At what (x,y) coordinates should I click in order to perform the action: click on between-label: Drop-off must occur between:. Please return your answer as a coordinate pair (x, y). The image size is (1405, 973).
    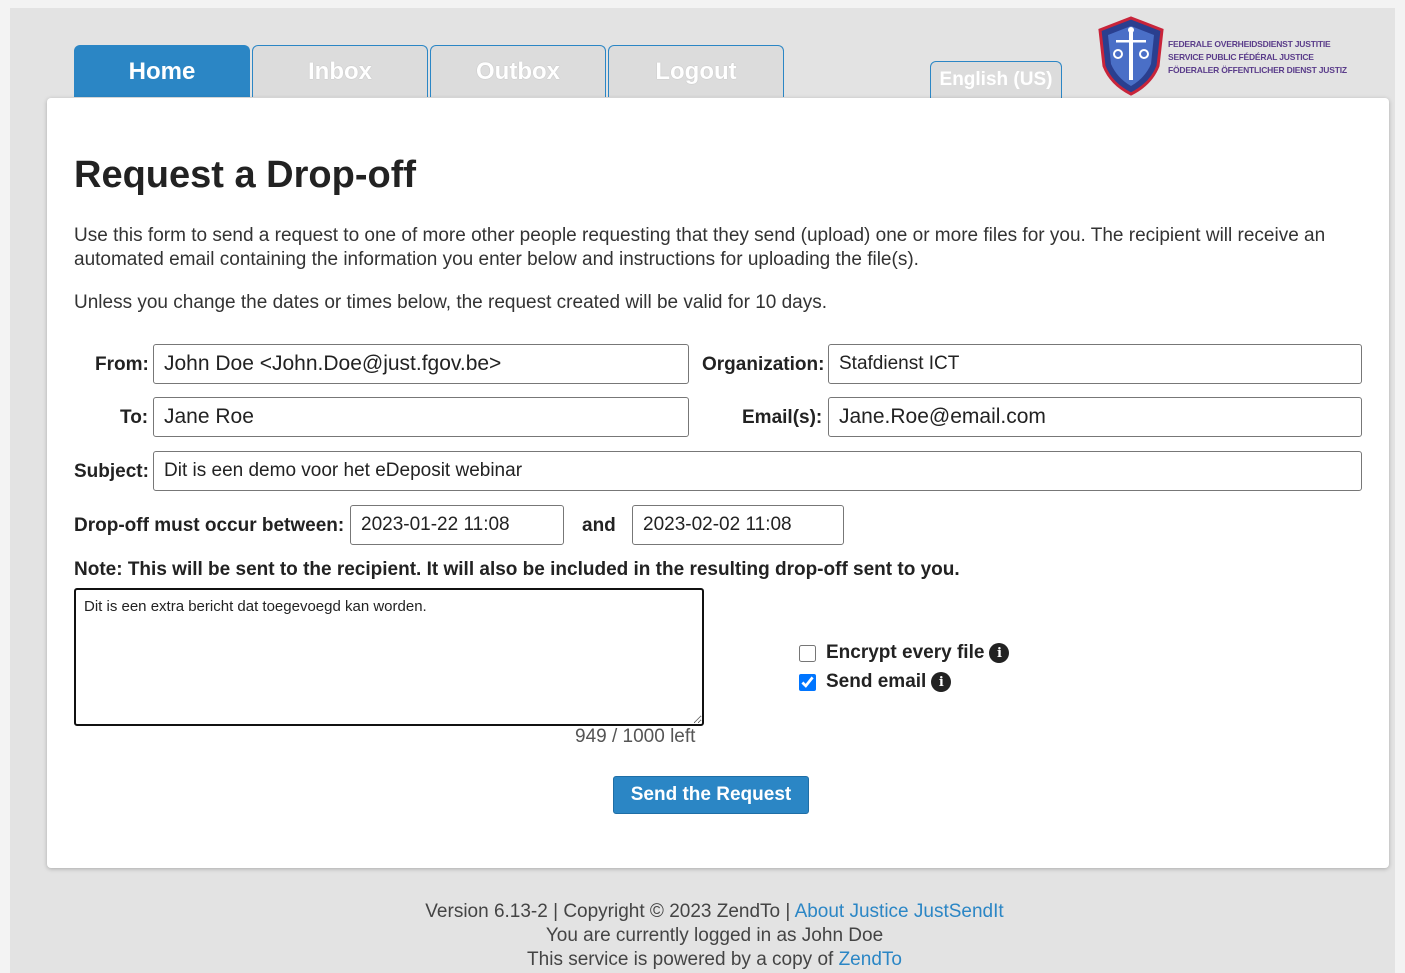
    Looking at the image, I should click on (209, 525).